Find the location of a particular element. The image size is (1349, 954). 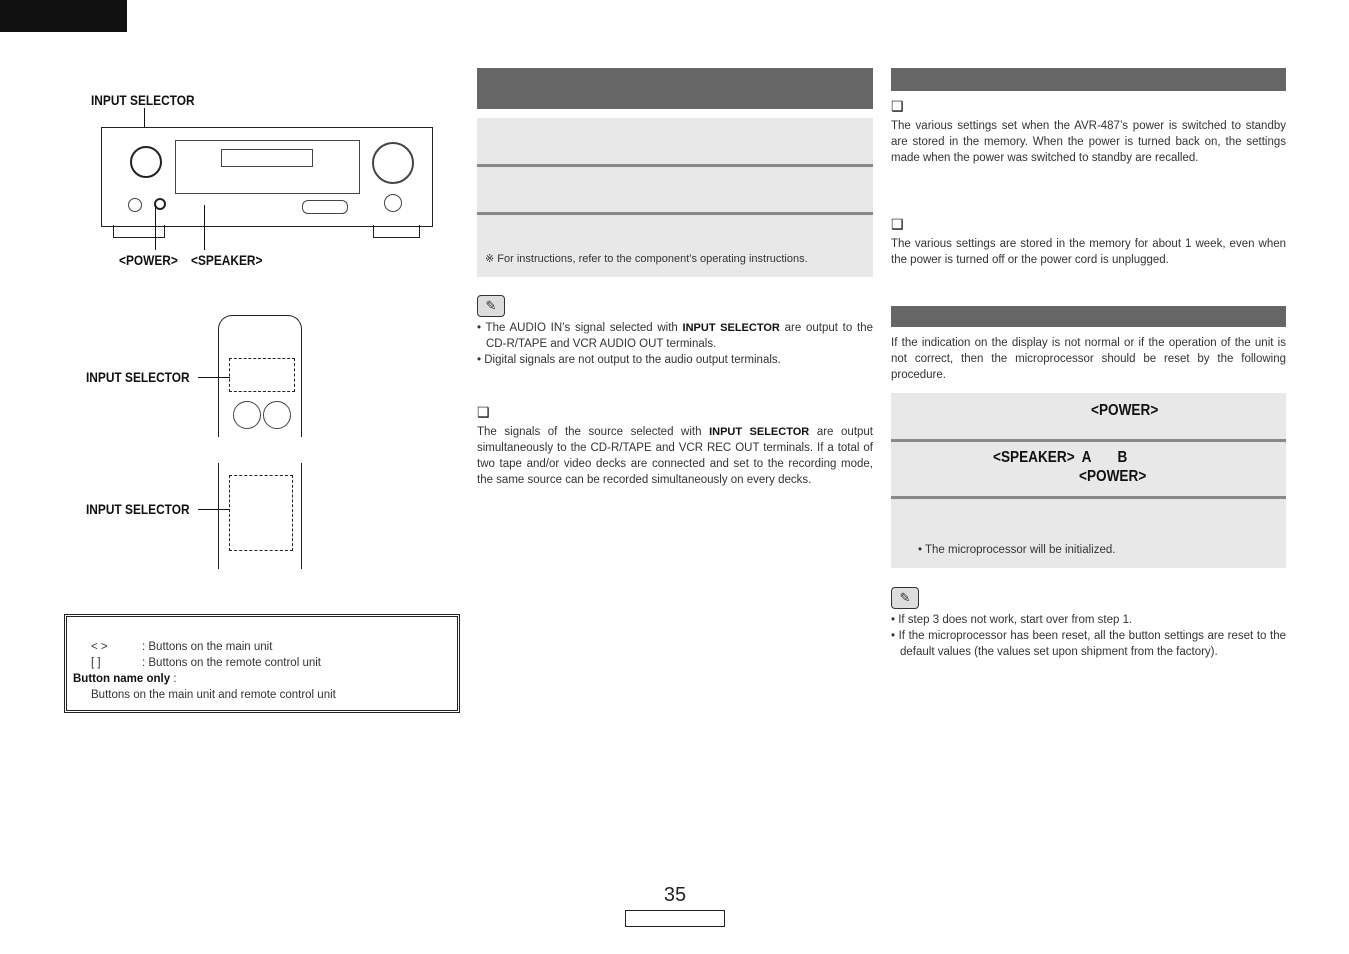

angle-bracket-symbol: < > is located at coordinates (99, 647).